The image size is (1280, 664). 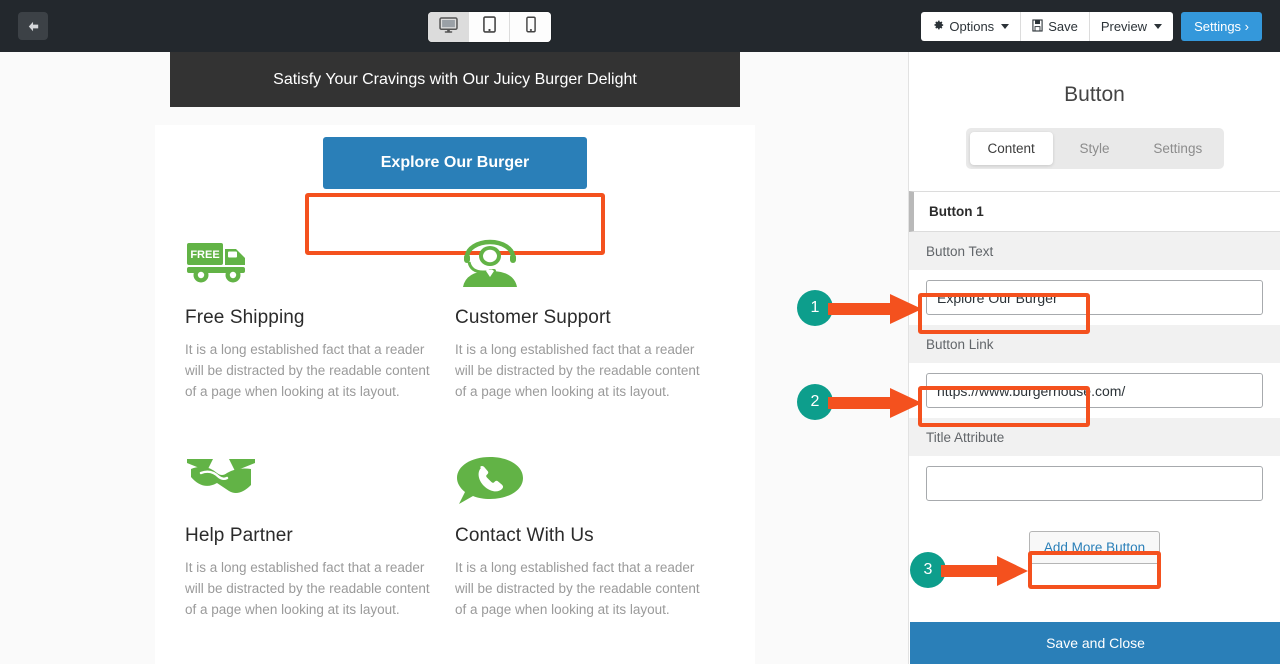 I want to click on settings-button: Settings ›, so click(x=1221, y=26).